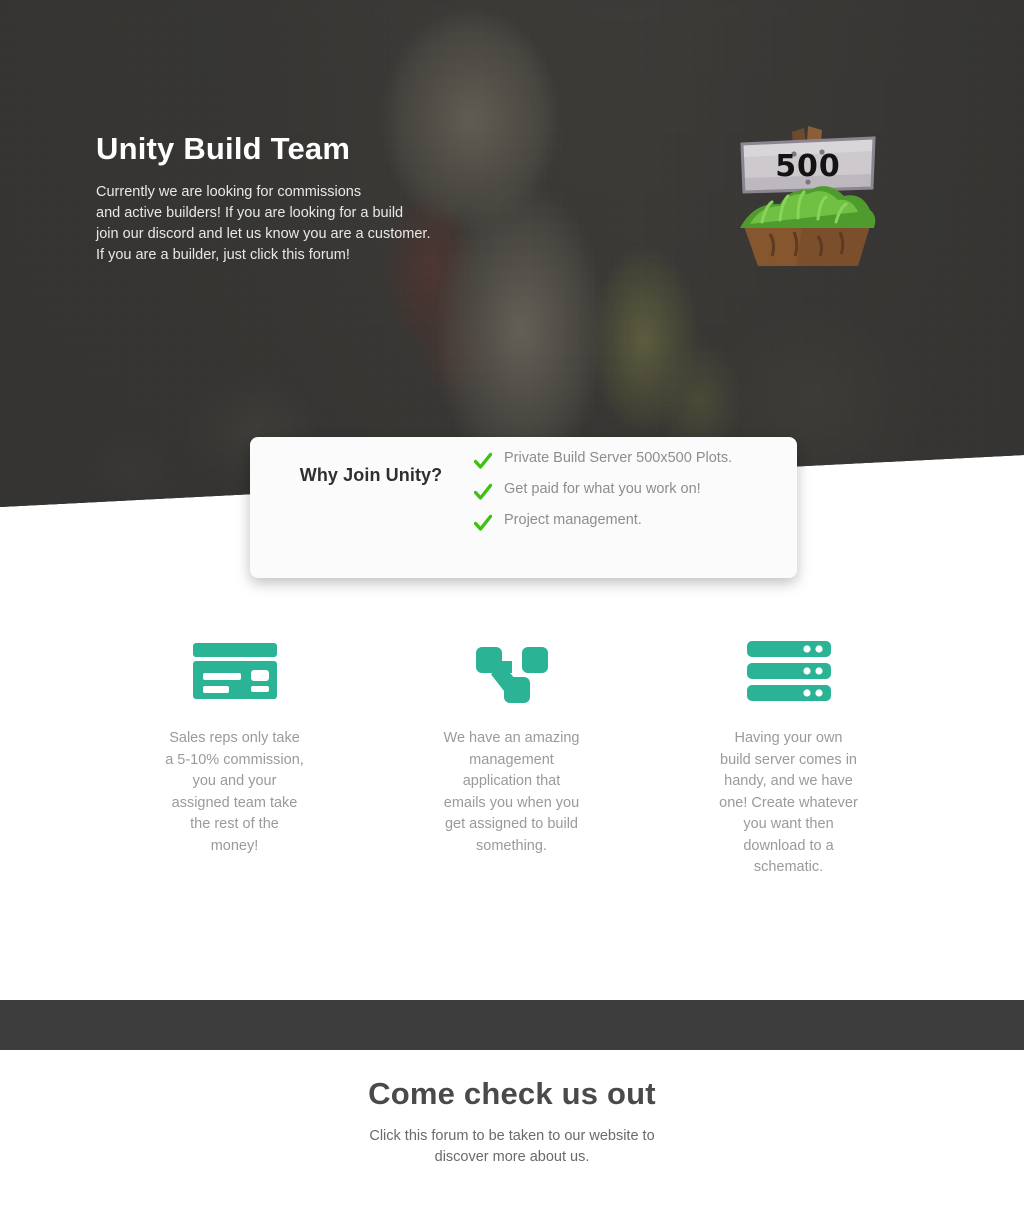 Image resolution: width=1024 pixels, height=1218 pixels. Describe the element at coordinates (235, 671) in the screenshot. I see `credit-card-icon` at that location.